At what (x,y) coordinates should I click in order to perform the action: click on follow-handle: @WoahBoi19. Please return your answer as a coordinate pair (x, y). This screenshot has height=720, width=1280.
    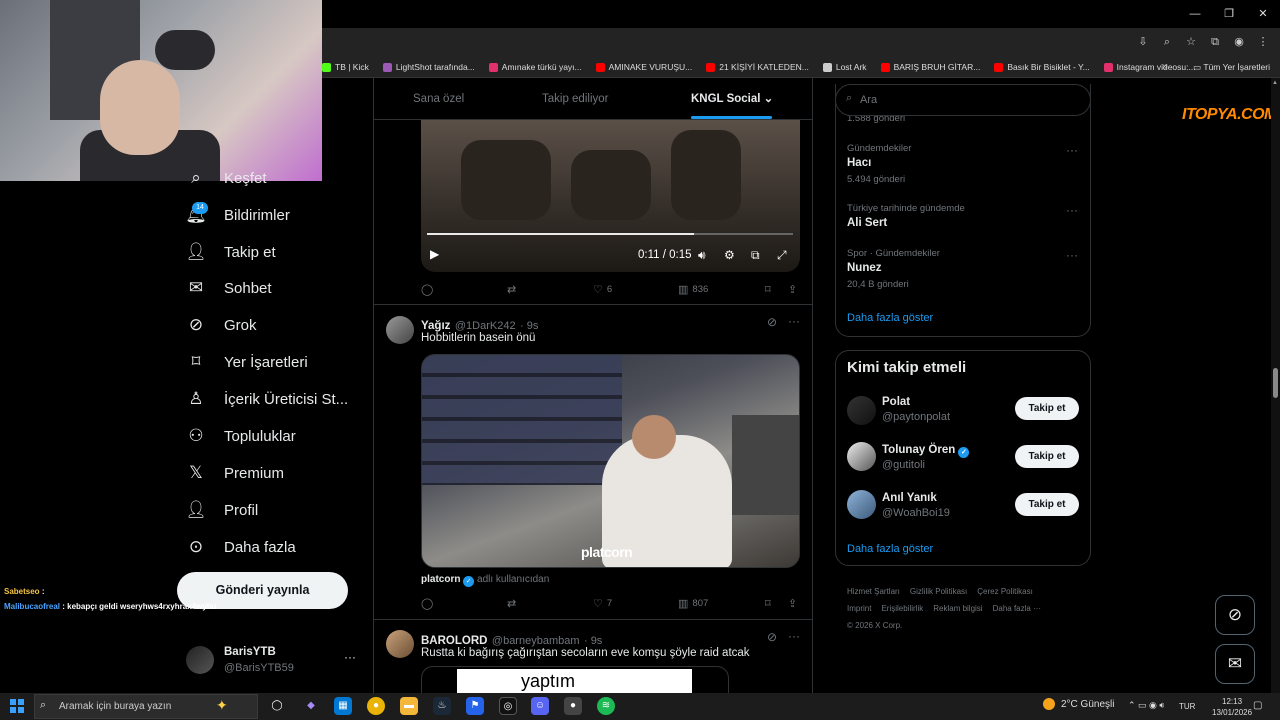
    Looking at the image, I should click on (916, 513).